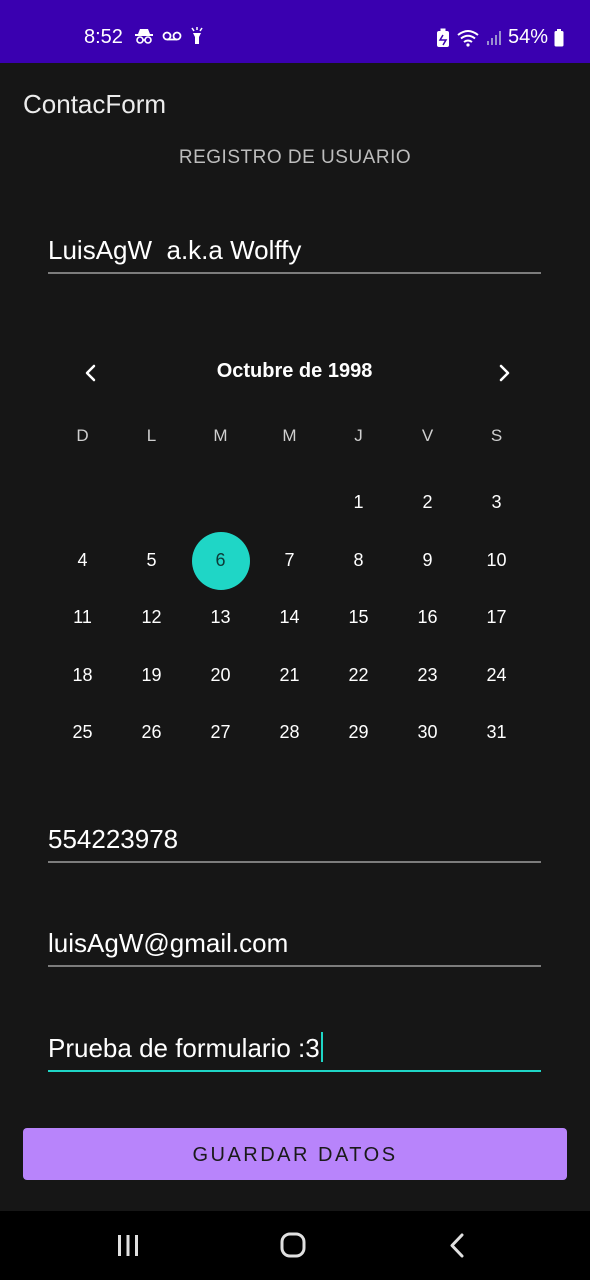  Describe the element at coordinates (295, 31) in the screenshot. I see `status-bar: 8:52 54%` at that location.